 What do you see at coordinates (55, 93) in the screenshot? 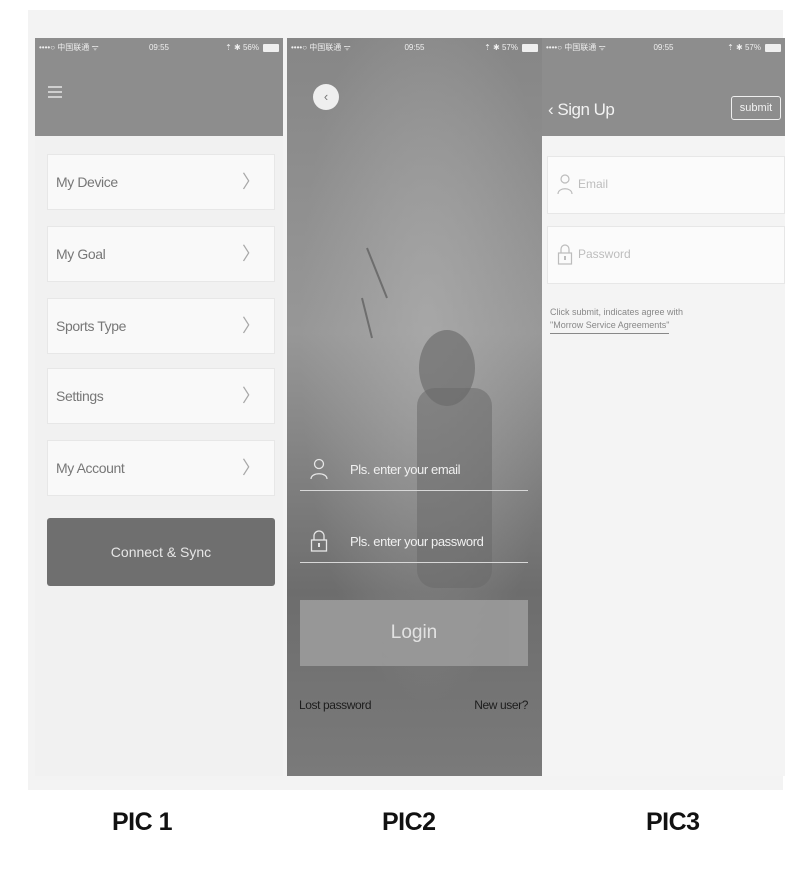
I see `hamburger-menu-icon` at bounding box center [55, 93].